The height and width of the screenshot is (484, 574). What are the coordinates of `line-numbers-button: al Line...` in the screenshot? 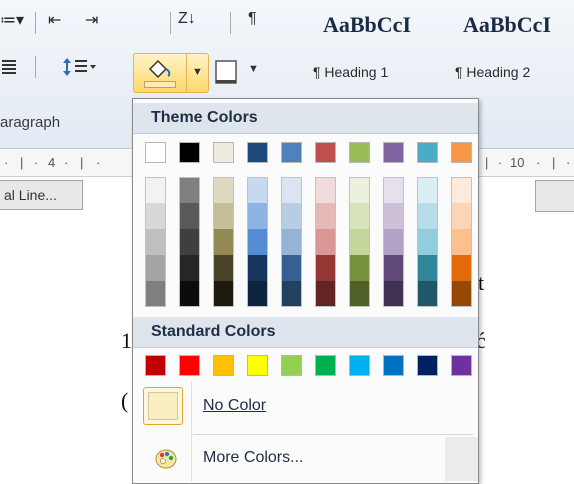 It's located at (41, 195).